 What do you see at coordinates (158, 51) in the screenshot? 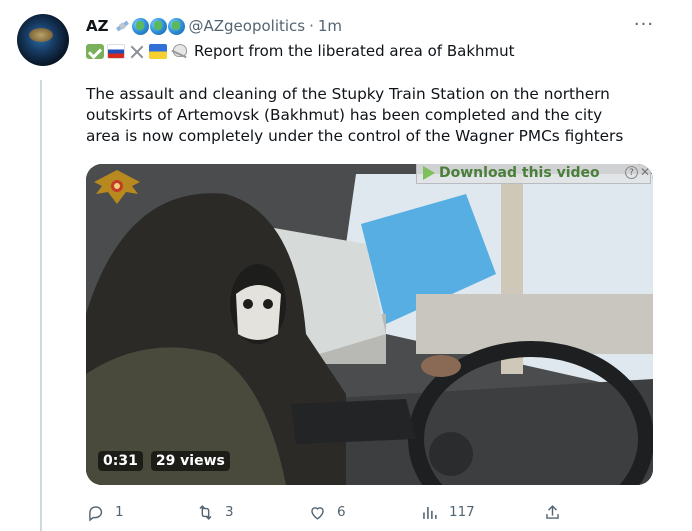
I see `ukraine-flag-icon` at bounding box center [158, 51].